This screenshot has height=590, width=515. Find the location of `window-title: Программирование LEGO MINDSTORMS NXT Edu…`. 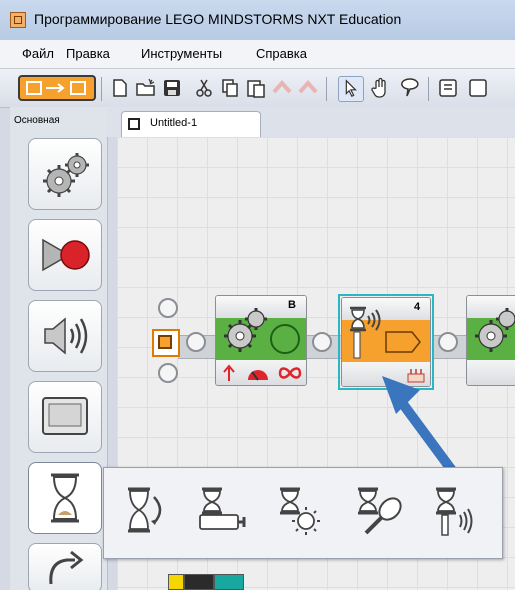

window-title: Программирование LEGO MINDSTORMS NXT Edu… is located at coordinates (218, 19).